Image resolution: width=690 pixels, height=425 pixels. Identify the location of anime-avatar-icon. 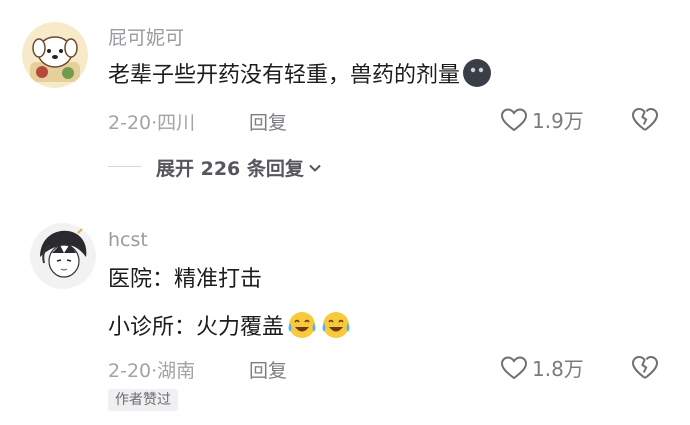
(63, 256).